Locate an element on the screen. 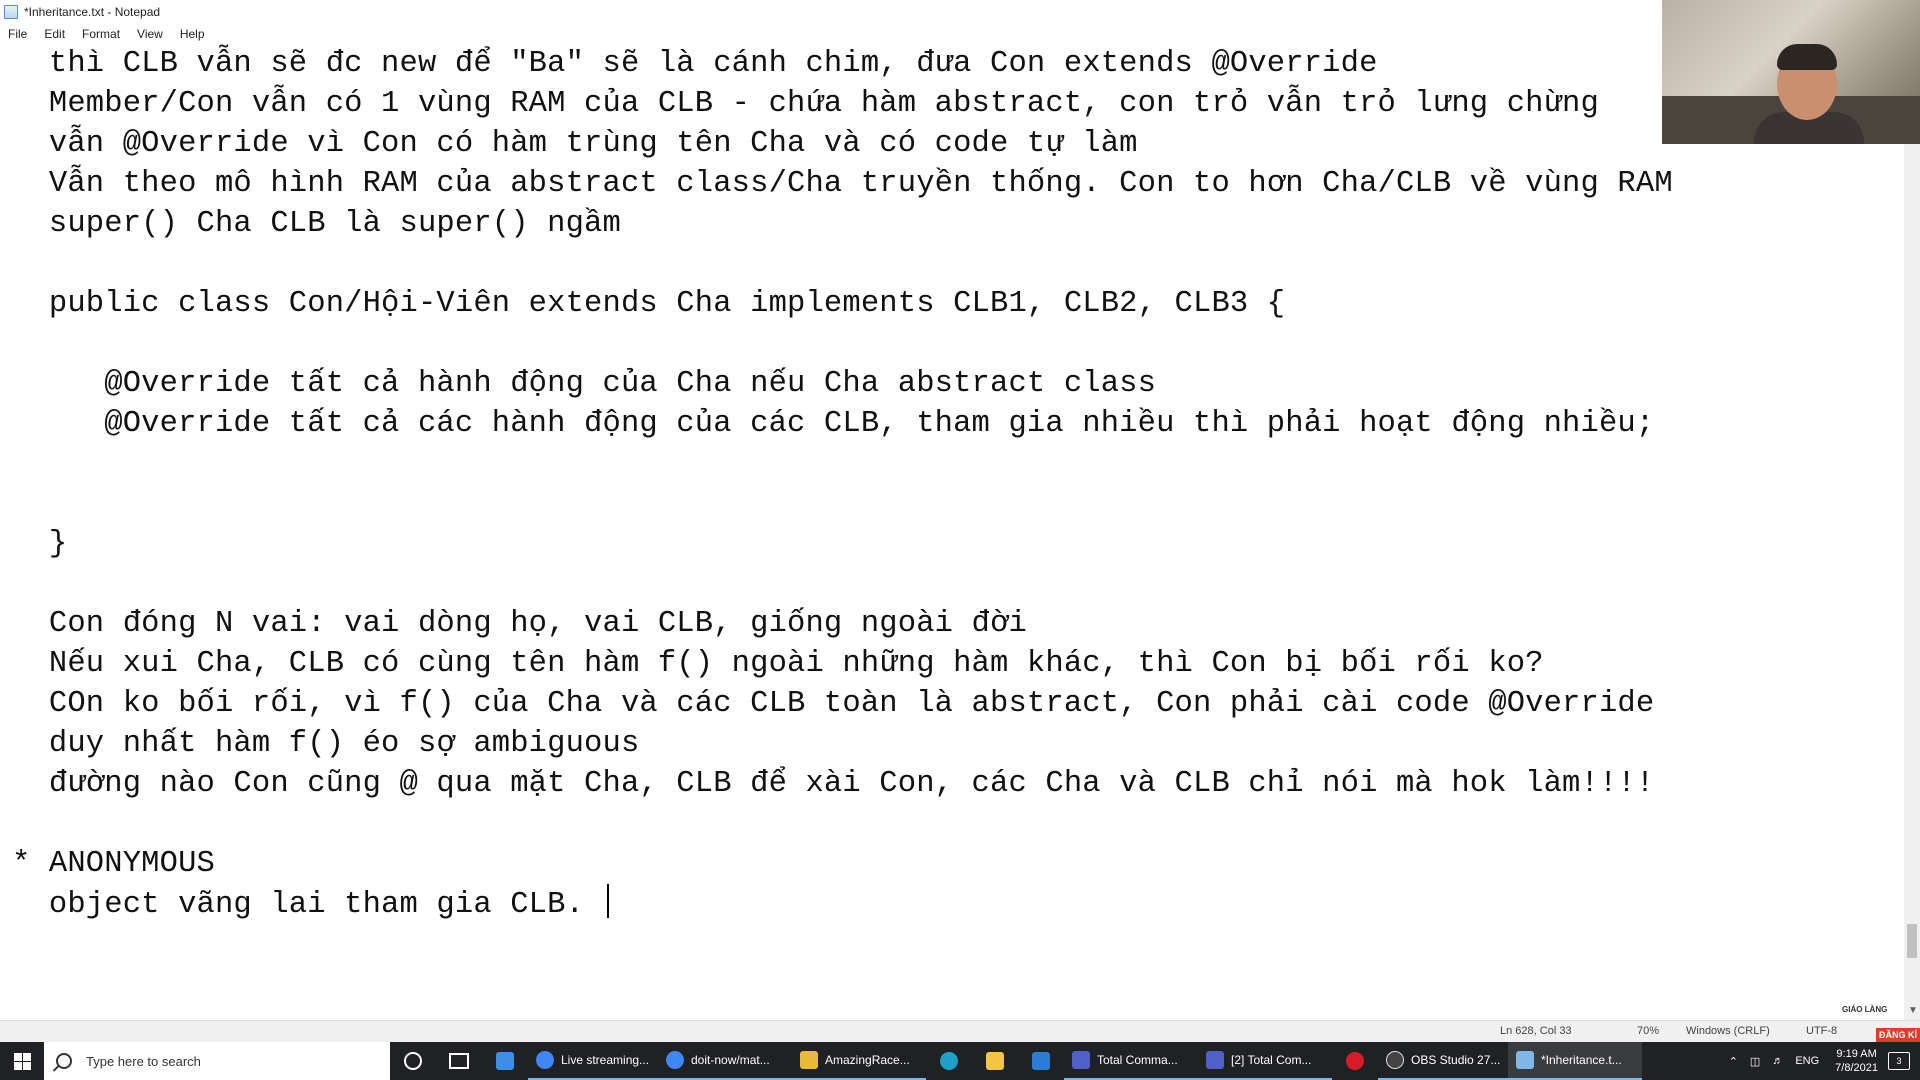 The width and height of the screenshot is (1920, 1080). language-indicator: ENG is located at coordinates (1807, 1061).